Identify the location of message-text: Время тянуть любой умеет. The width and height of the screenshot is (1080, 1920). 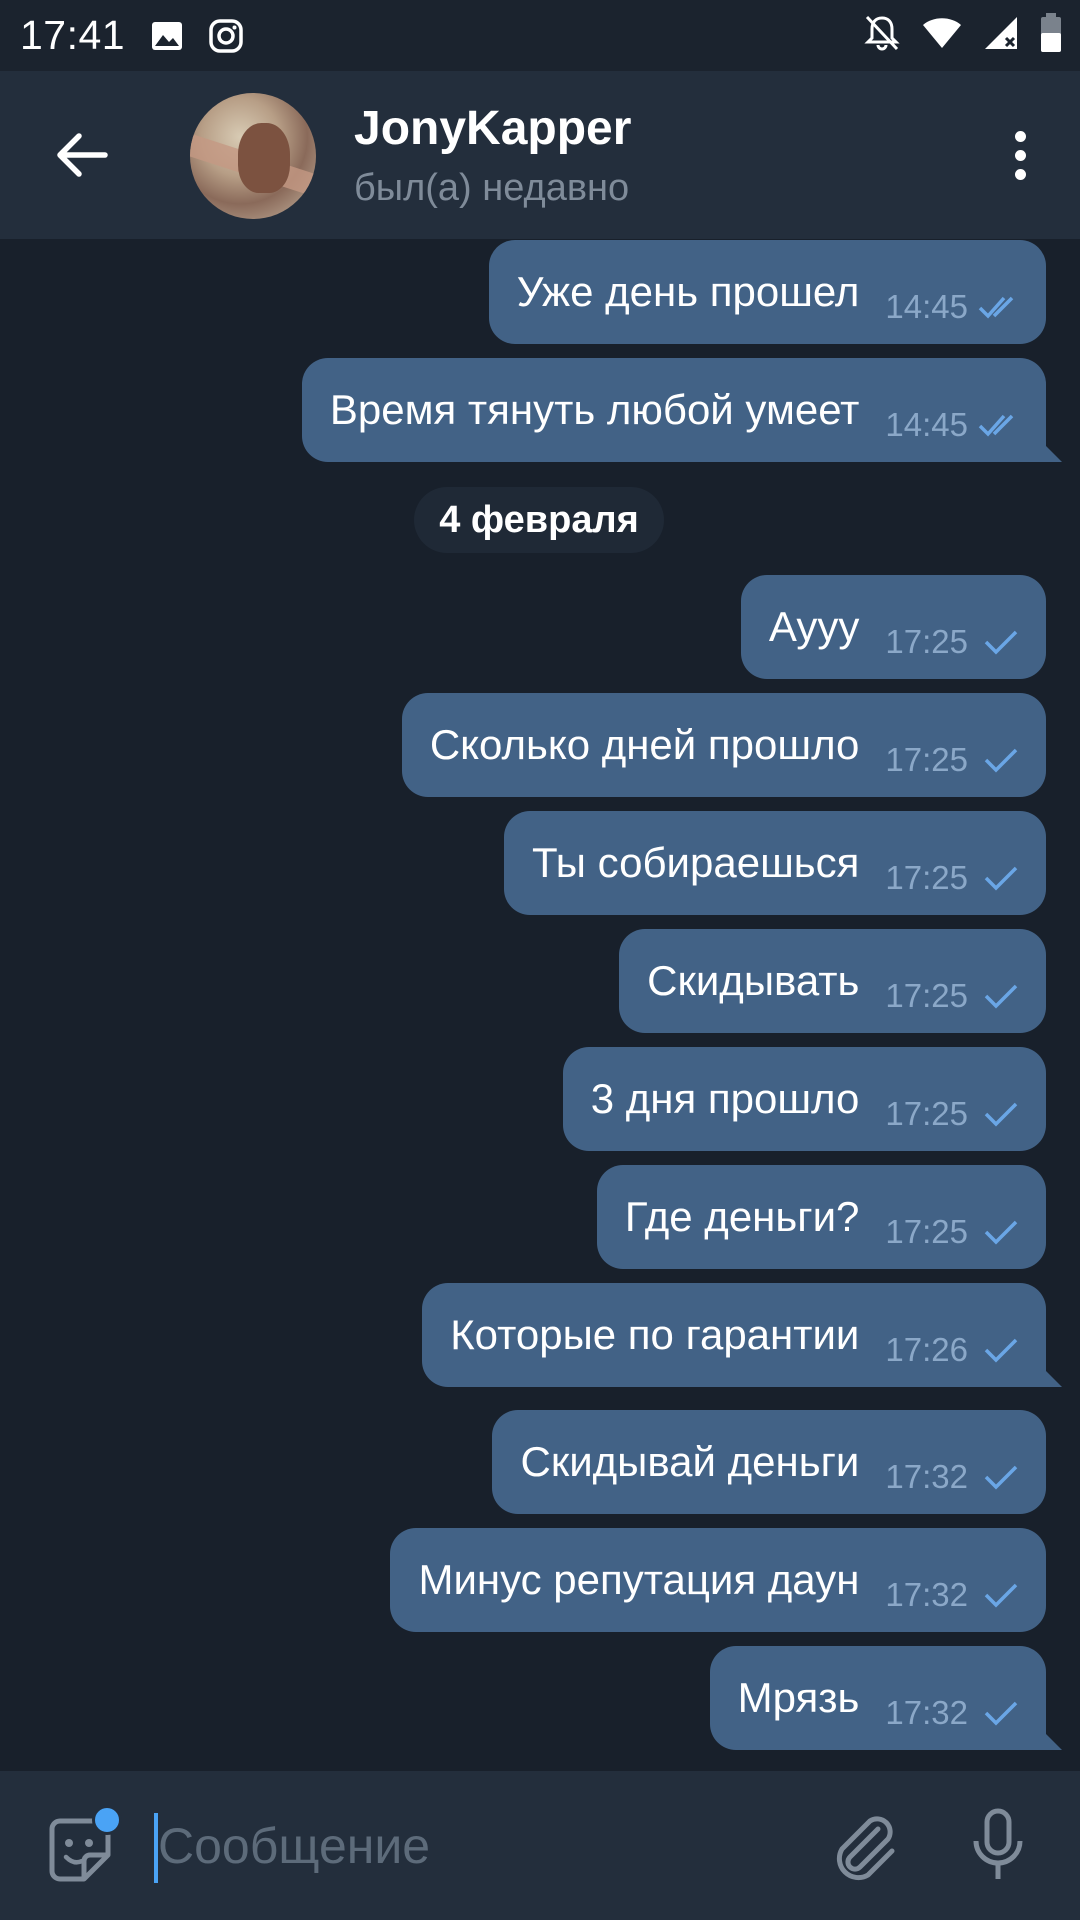
(594, 409).